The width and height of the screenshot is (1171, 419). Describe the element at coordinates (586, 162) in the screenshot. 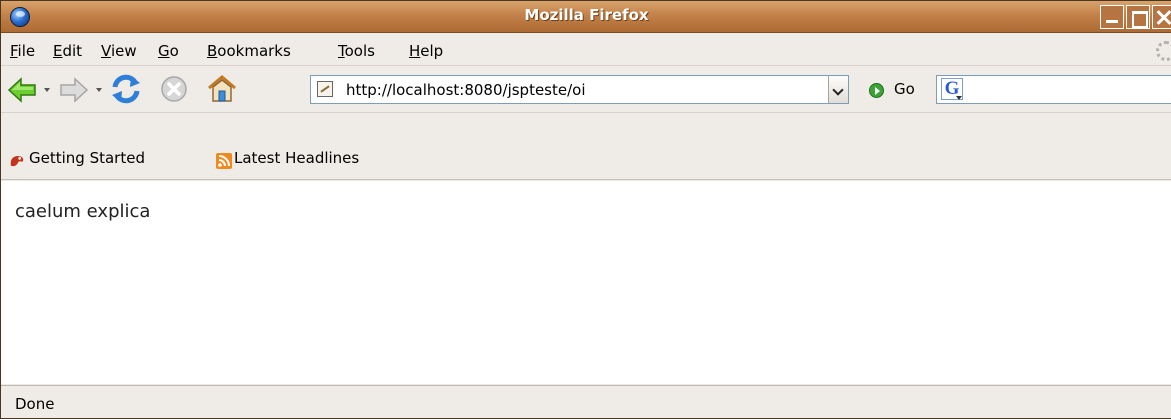

I see `bookmarks-toolbar: Getting Started Latest Headlines` at that location.